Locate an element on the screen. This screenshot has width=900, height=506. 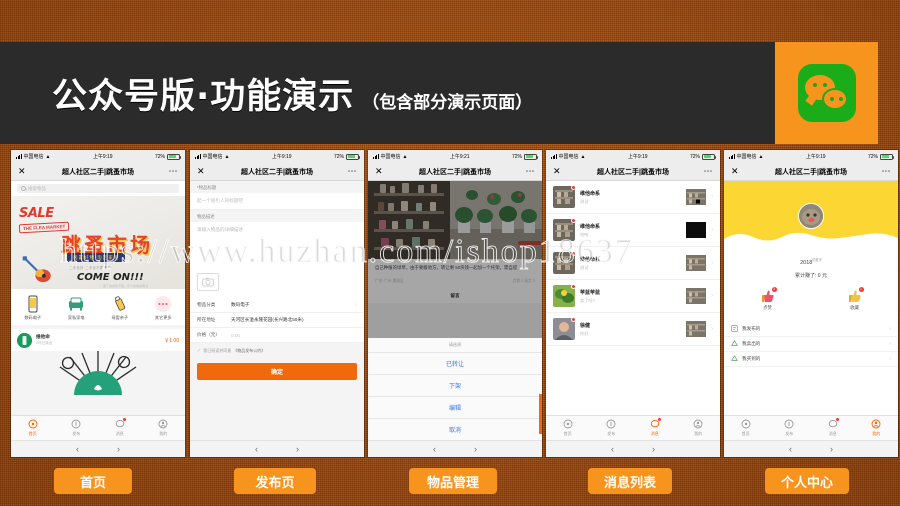
unread-badge is located at coordinates (573, 221).